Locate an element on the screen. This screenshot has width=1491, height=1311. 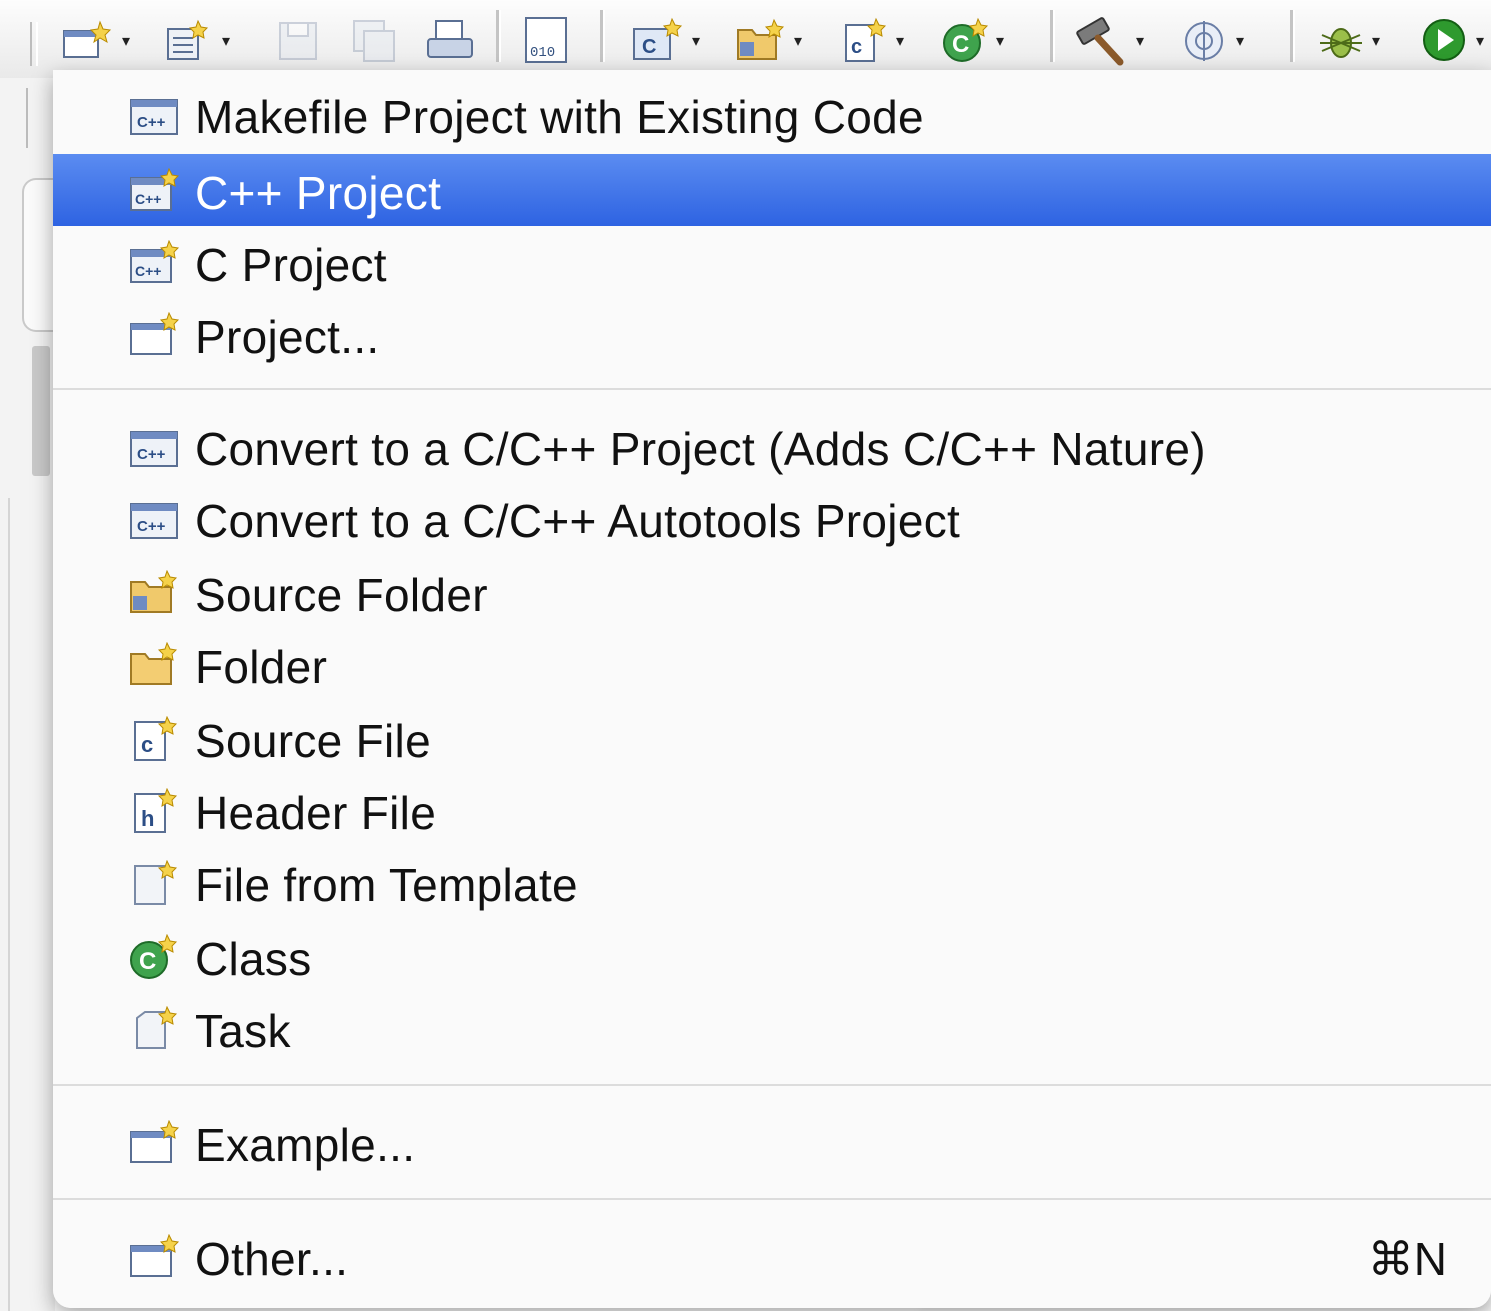
menu-item-makefile-project: C++ Makefile Project with Existing Code is located at coordinates (772, 114).